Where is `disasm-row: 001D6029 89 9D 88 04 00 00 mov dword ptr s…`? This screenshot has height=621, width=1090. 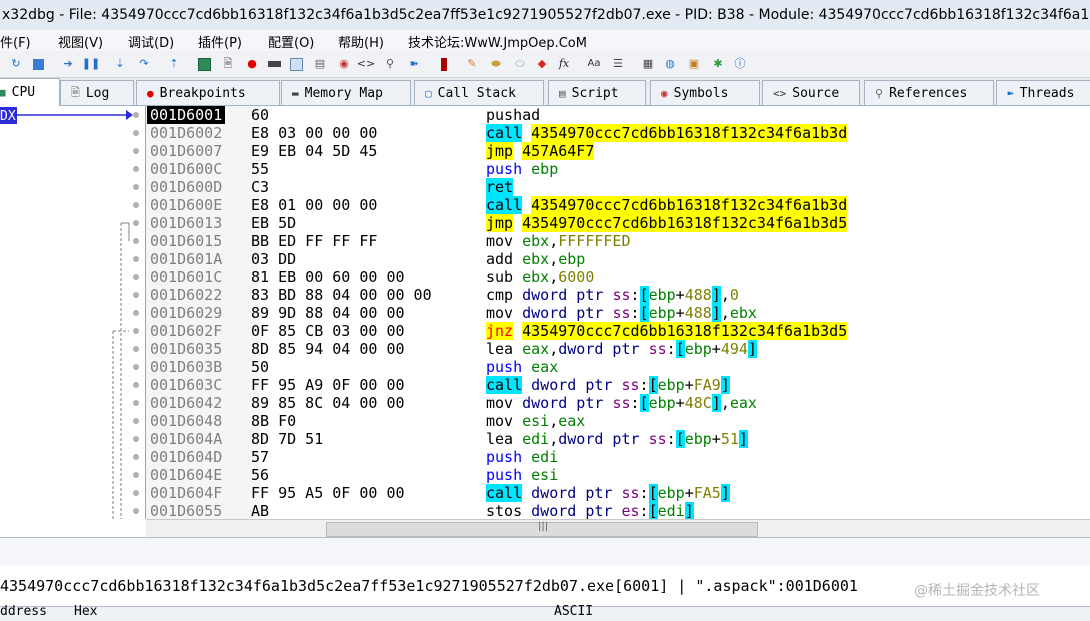
disasm-row: 001D6029 89 9D 88 04 00 00 mov dword ptr s… is located at coordinates (545, 313).